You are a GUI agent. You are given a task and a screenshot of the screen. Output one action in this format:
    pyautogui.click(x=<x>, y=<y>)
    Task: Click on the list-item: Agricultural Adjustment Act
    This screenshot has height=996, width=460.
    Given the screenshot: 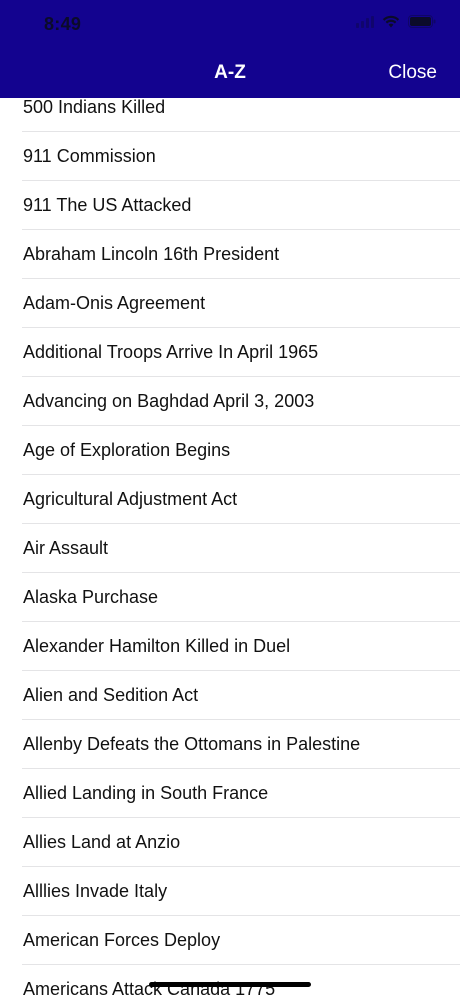 What is the action you would take?
    pyautogui.click(x=230, y=499)
    